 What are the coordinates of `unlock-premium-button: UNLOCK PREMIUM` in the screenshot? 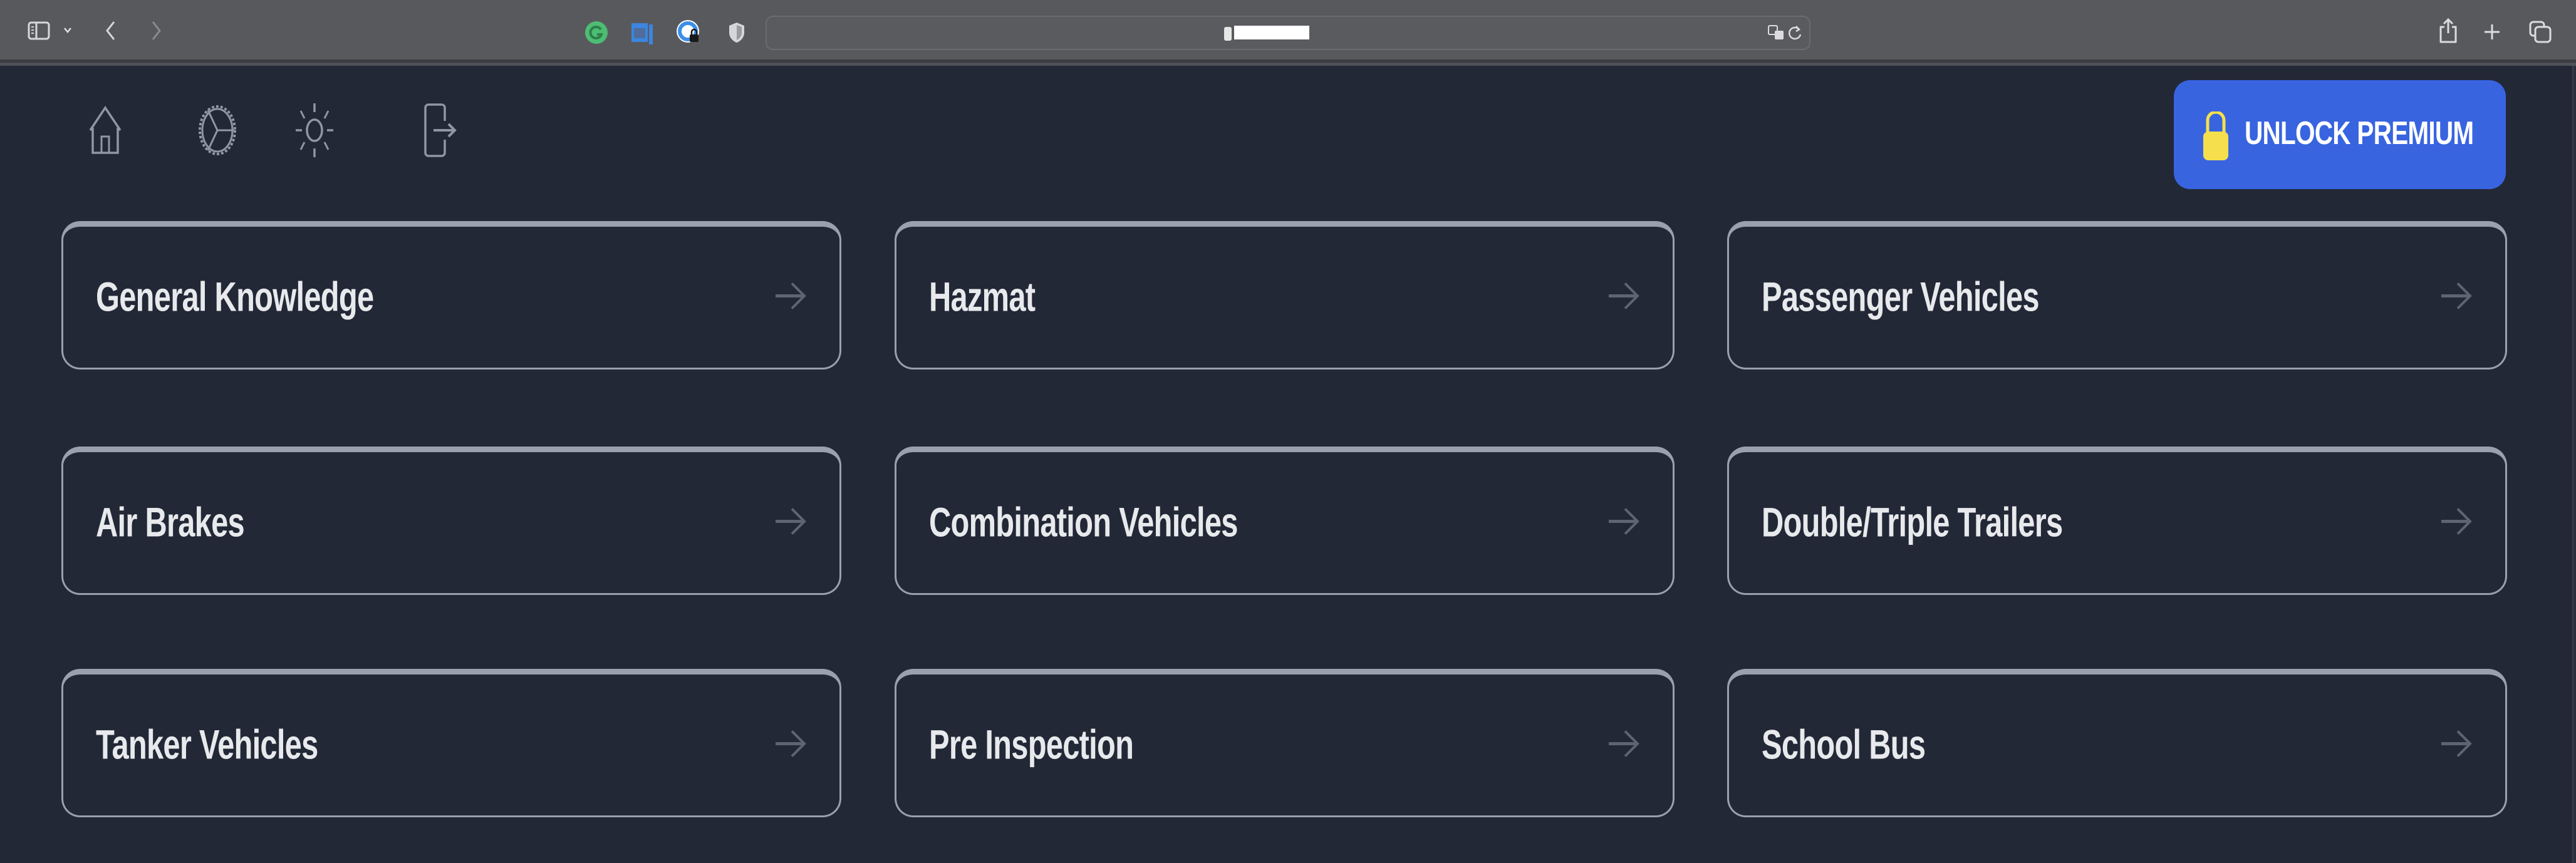 It's located at (2340, 134).